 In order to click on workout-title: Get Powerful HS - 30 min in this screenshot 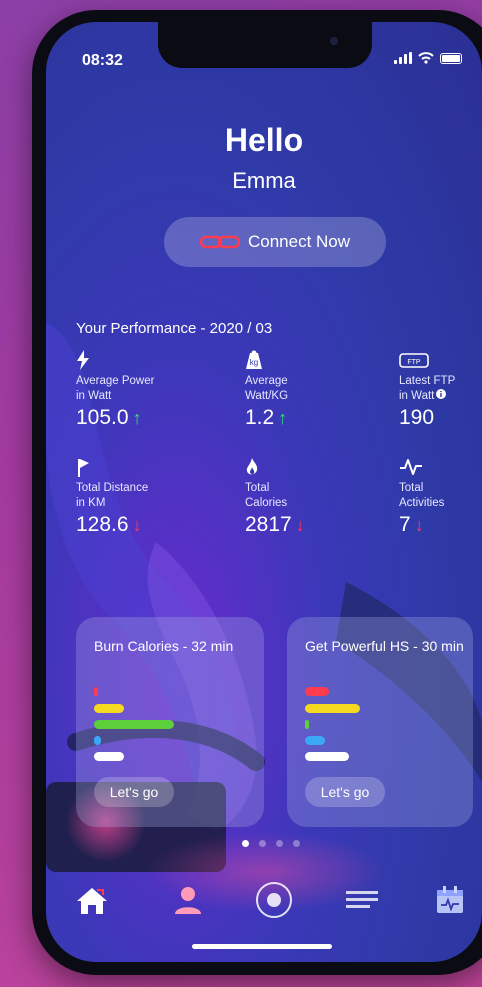, I will do `click(384, 646)`.